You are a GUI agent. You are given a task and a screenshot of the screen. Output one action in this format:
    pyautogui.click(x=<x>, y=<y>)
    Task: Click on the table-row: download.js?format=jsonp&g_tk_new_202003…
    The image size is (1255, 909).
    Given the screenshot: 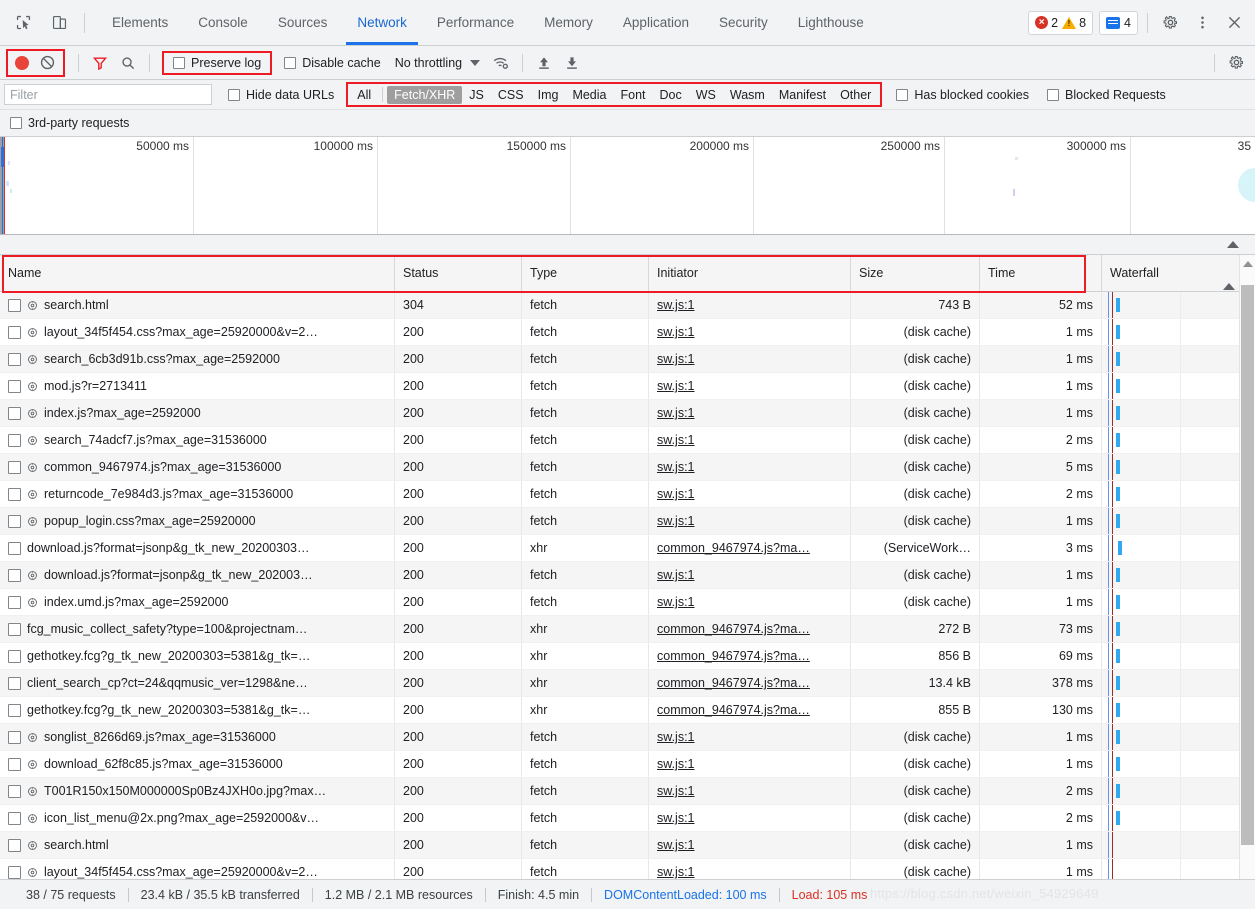 What is the action you would take?
    pyautogui.click(x=627, y=548)
    